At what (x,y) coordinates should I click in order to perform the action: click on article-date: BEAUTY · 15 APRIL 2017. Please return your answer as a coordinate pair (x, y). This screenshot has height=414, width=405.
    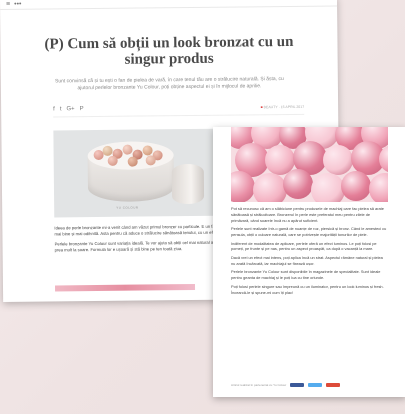
    Looking at the image, I should click on (284, 107).